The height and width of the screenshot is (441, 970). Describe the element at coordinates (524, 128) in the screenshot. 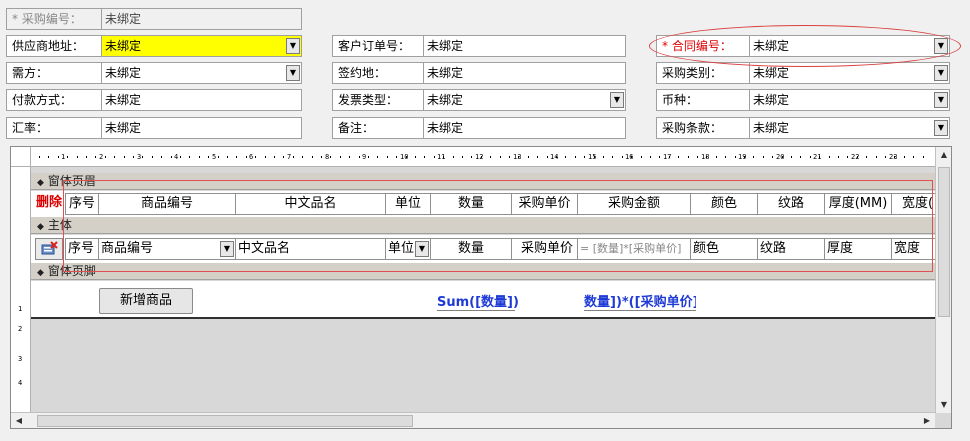

I see `remark-field: 未绑定` at that location.